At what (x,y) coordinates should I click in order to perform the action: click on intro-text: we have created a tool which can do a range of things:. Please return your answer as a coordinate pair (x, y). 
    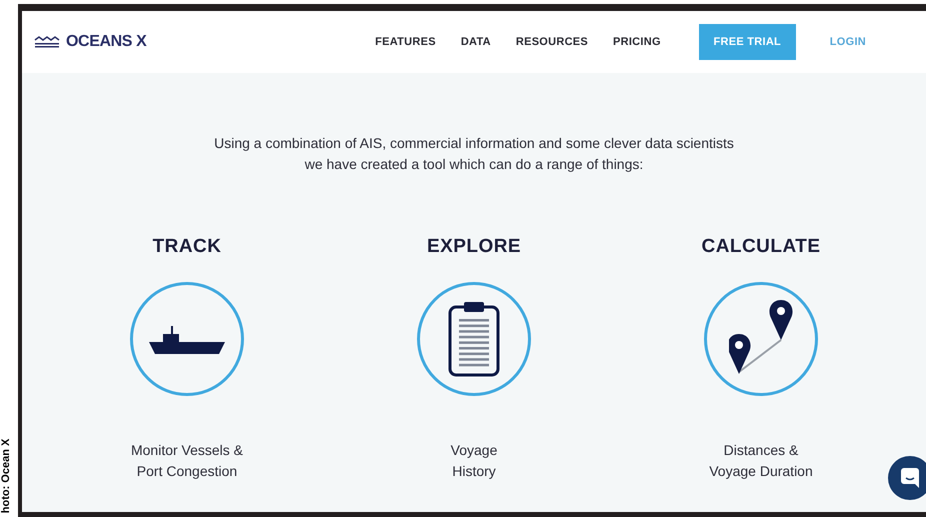
    Looking at the image, I should click on (474, 164).